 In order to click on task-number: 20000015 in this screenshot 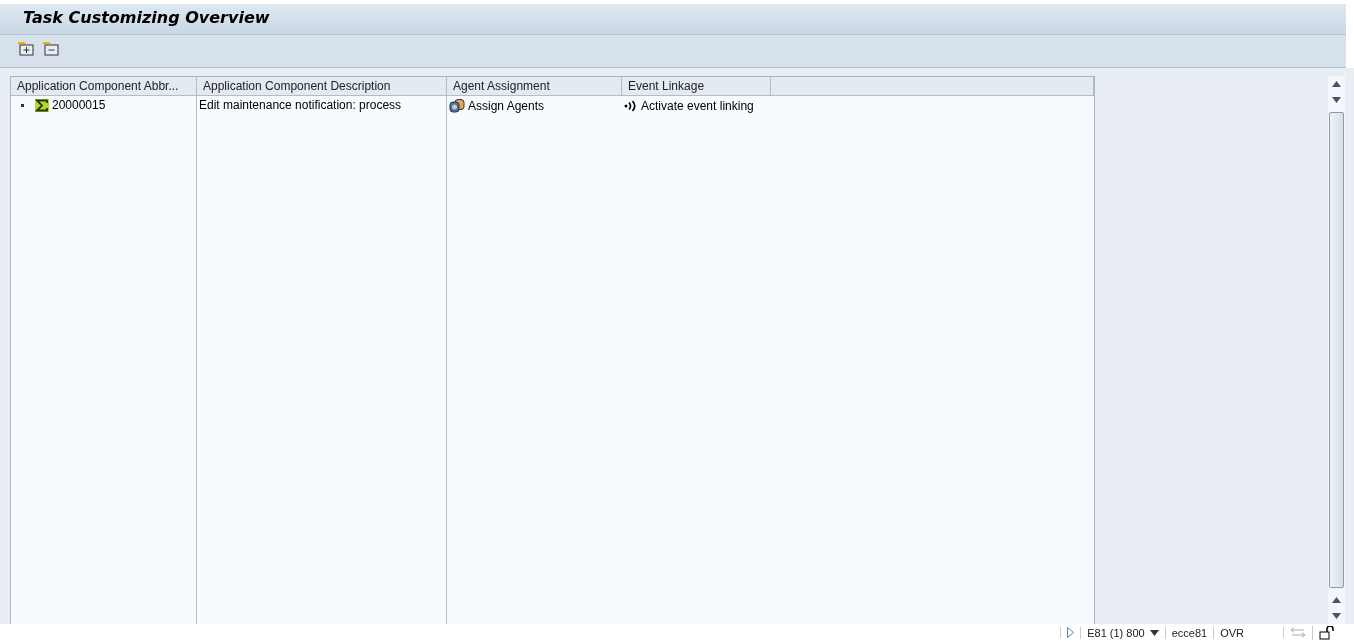, I will do `click(79, 105)`.